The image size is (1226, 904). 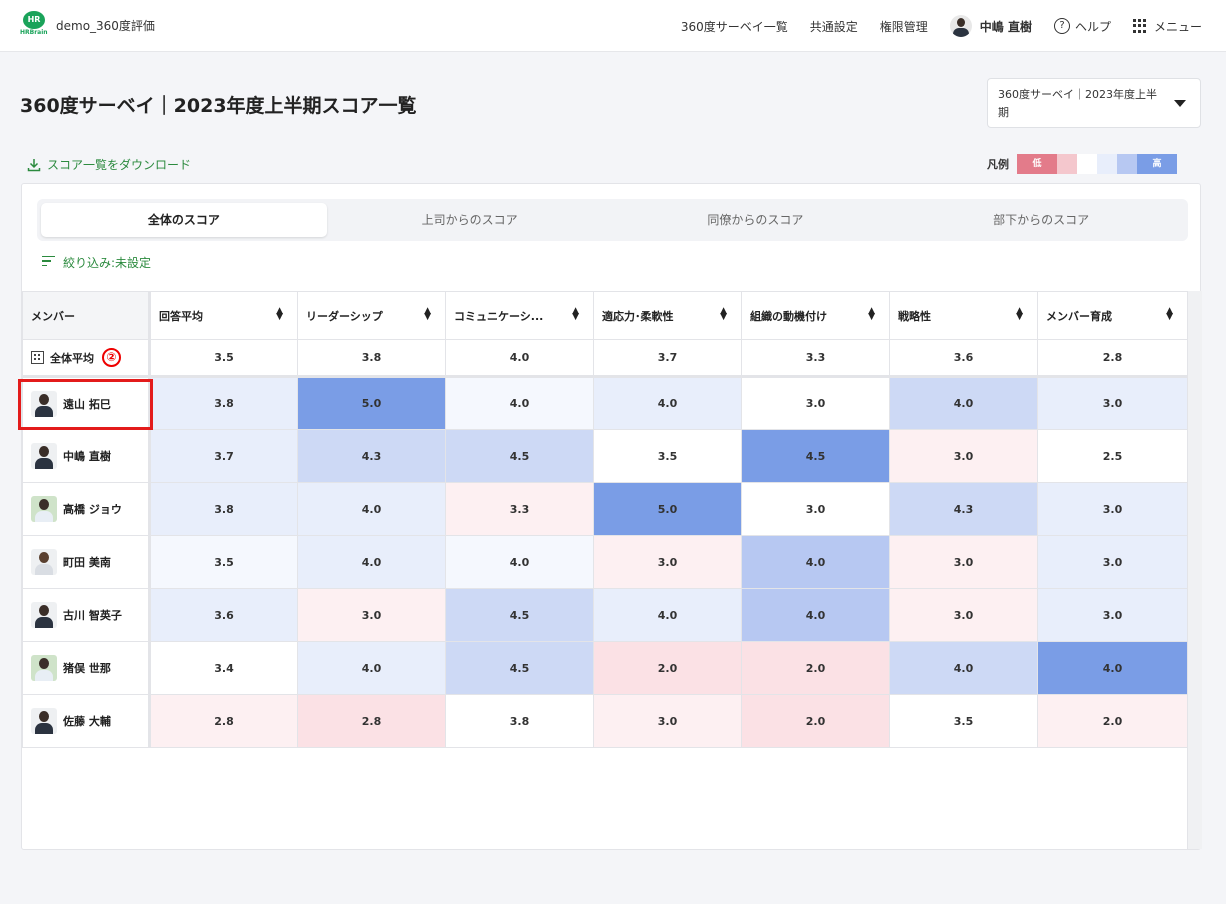 What do you see at coordinates (734, 26) in the screenshot?
I see `nav-survey-list: 360度サーベイ一覧` at bounding box center [734, 26].